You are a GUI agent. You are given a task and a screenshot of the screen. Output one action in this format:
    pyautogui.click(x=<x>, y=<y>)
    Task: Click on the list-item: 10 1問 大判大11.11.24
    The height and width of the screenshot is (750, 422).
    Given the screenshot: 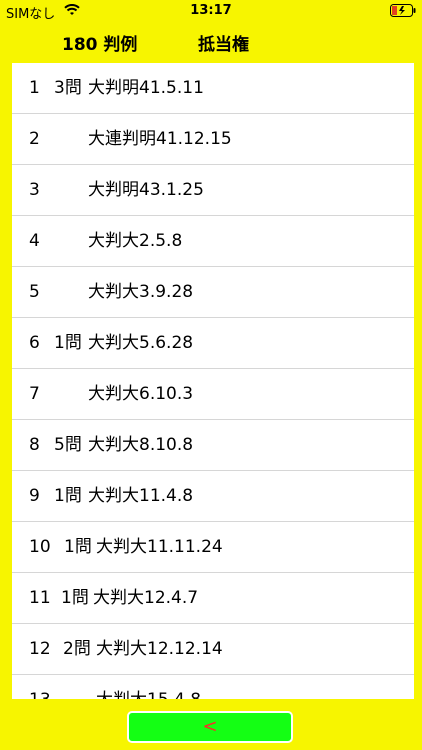 What is the action you would take?
    pyautogui.click(x=213, y=547)
    